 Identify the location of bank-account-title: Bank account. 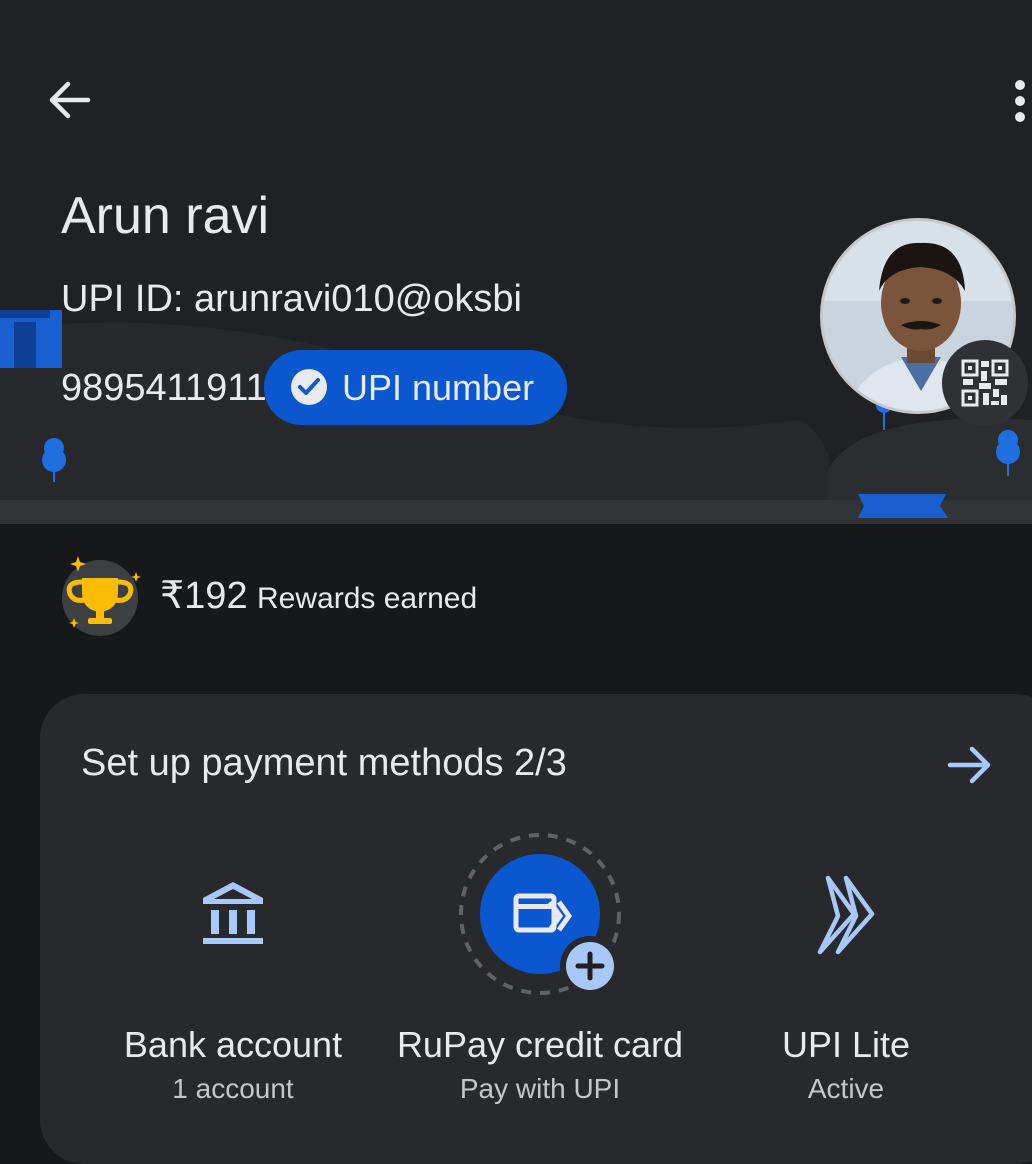
(233, 1044).